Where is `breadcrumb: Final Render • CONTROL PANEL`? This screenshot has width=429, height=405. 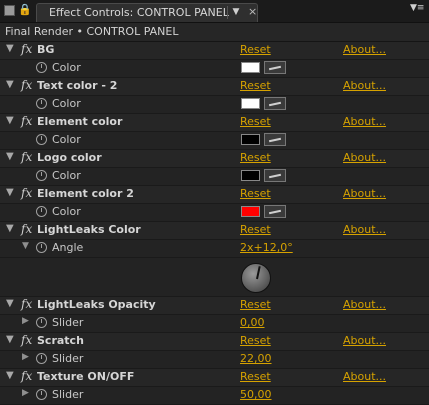 breadcrumb: Final Render • CONTROL PANEL is located at coordinates (214, 32).